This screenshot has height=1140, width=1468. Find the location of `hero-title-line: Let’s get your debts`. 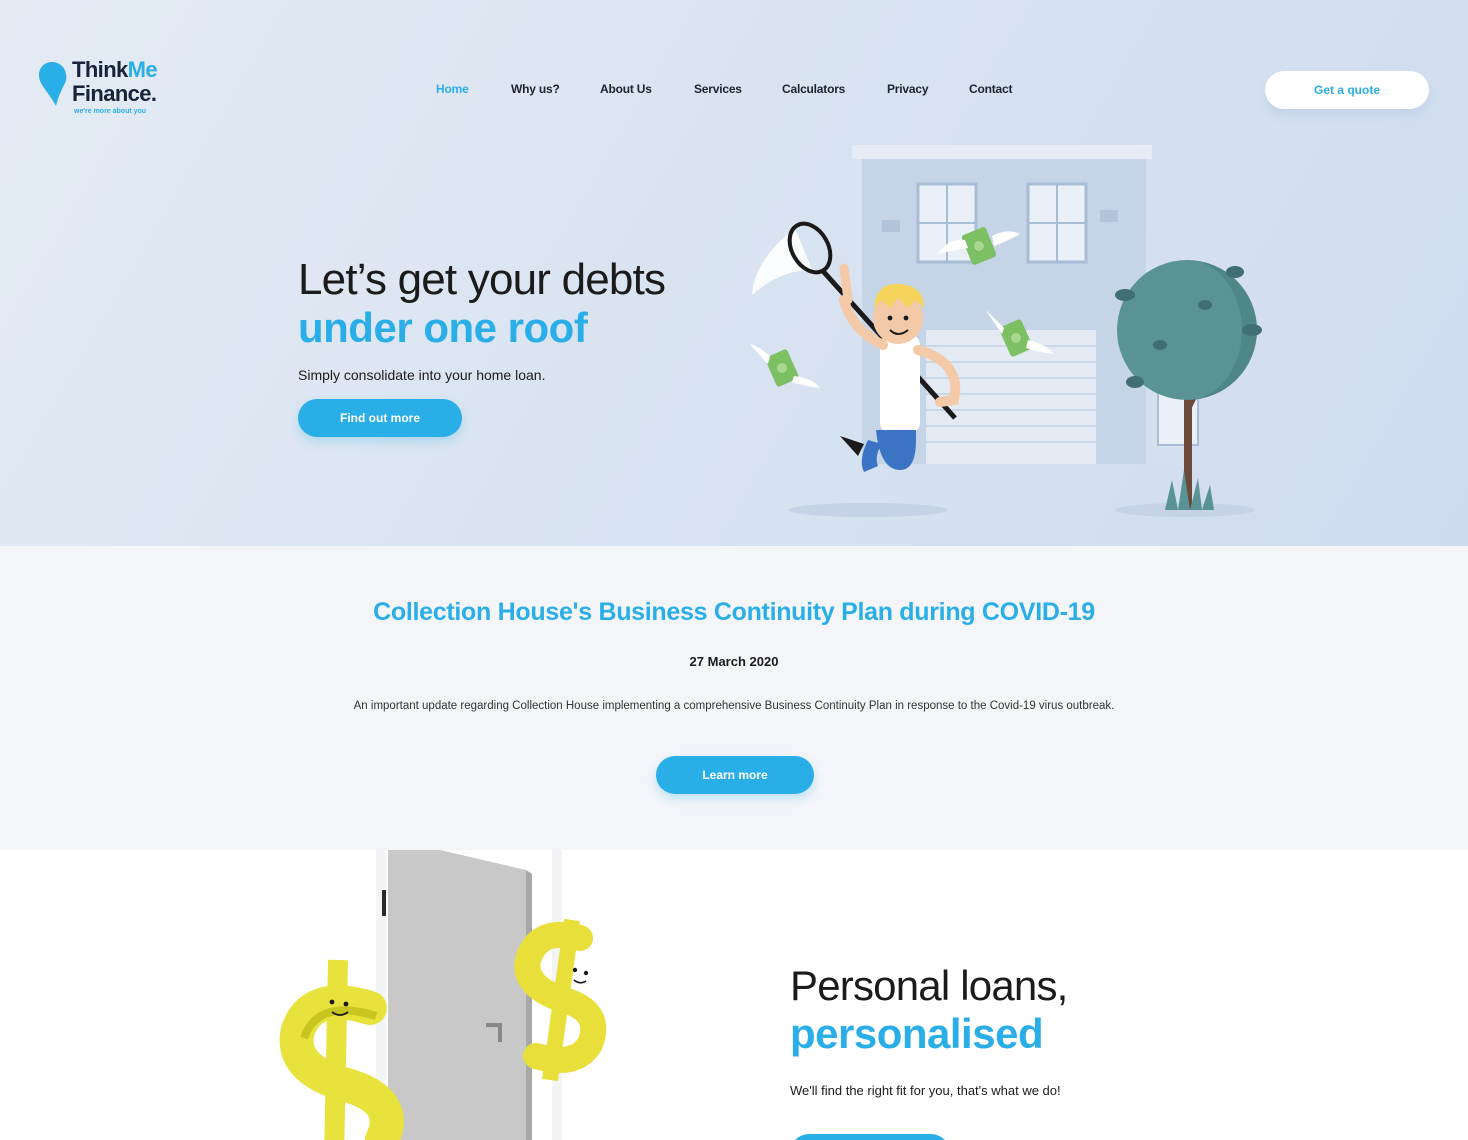

hero-title-line: Let’s get your debts is located at coordinates (482, 279).